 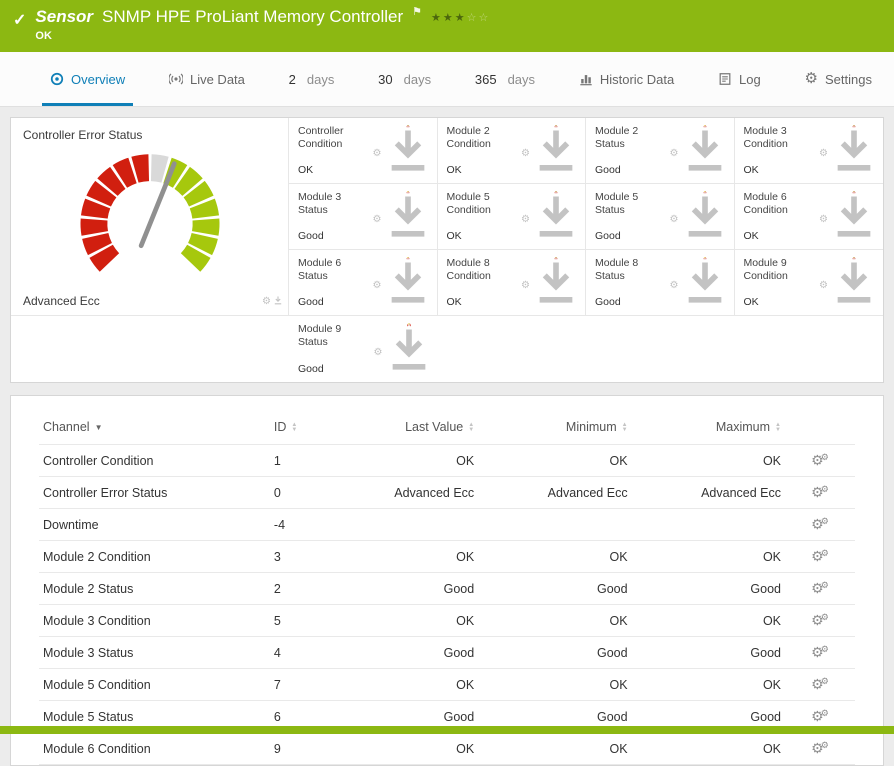 What do you see at coordinates (297, 653) in the screenshot?
I see `channel-value-cell: 4` at bounding box center [297, 653].